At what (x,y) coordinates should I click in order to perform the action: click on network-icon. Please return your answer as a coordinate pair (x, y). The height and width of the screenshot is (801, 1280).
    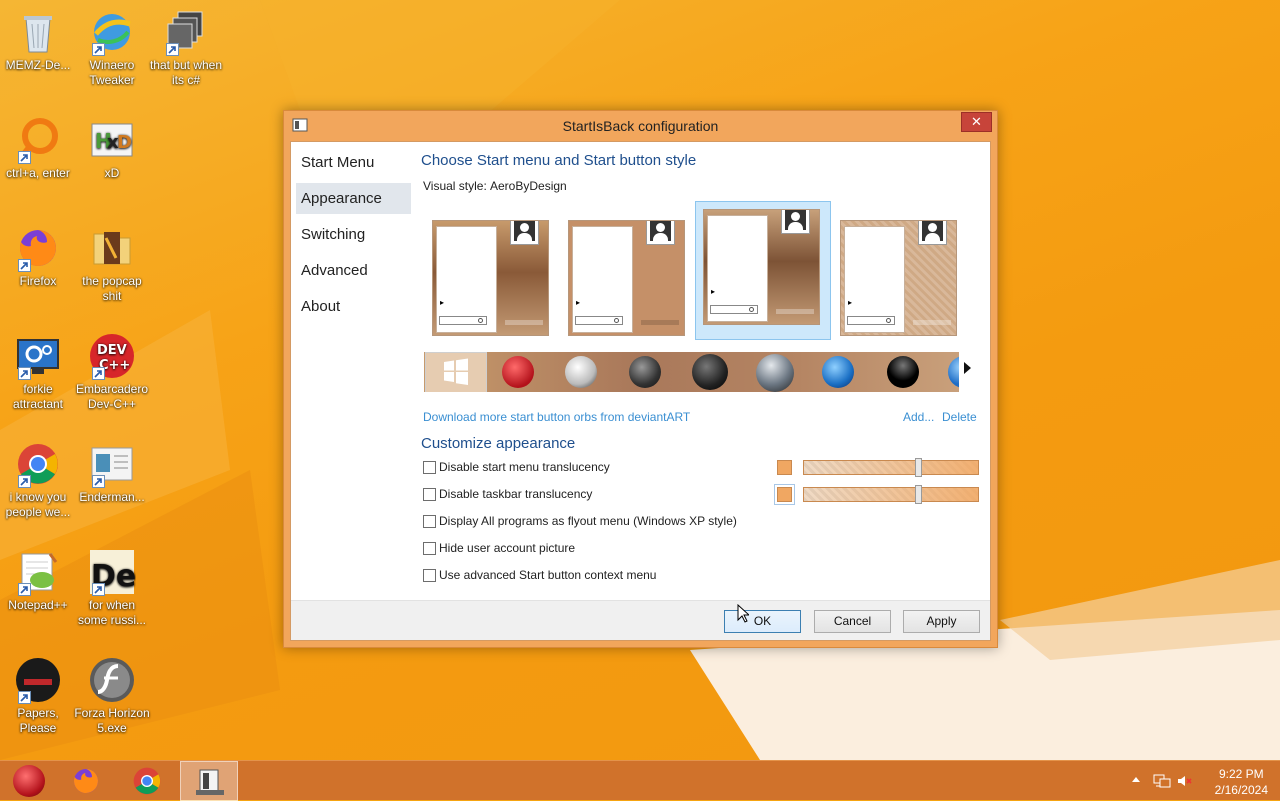
    Looking at the image, I should click on (1162, 781).